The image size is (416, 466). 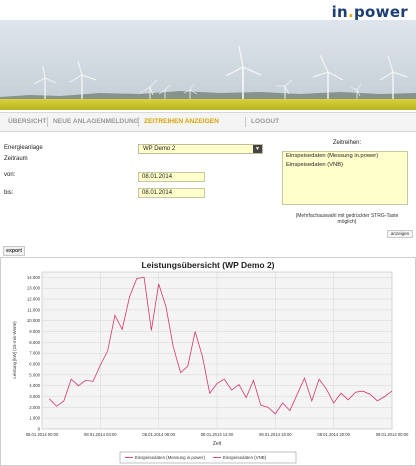 I want to click on zeitreihen-option: Einspeisedaten (Messung in.power), so click(x=345, y=156).